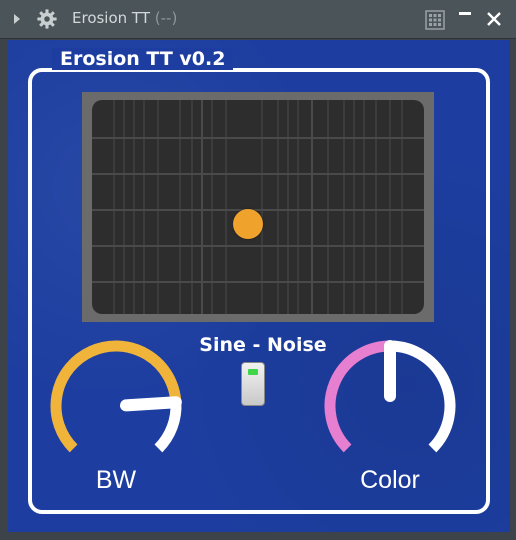  Describe the element at coordinates (116, 480) in the screenshot. I see `bw-knob-label: BW` at that location.